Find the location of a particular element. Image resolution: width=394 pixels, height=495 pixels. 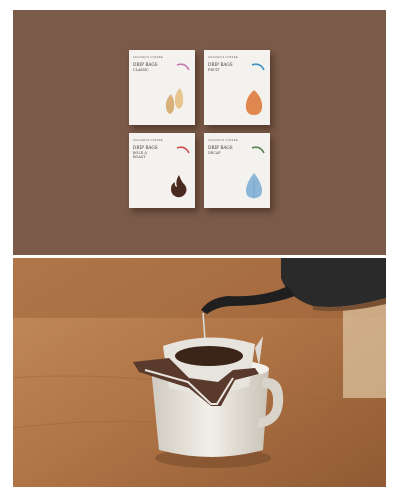

fruit-drop is located at coordinates (254, 102).